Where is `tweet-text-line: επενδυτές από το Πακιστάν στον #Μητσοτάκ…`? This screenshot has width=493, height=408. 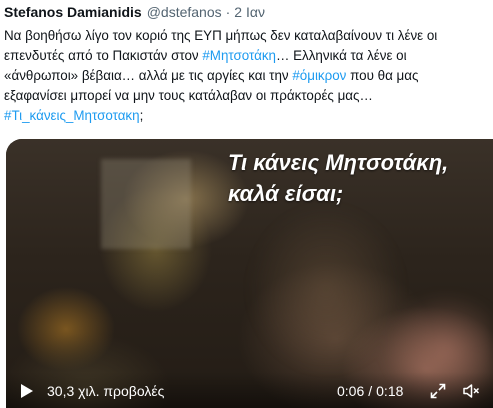
tweet-text-line: επενδυτές από το Πακιστάν στον #Μητσοτάκ… is located at coordinates (248, 56).